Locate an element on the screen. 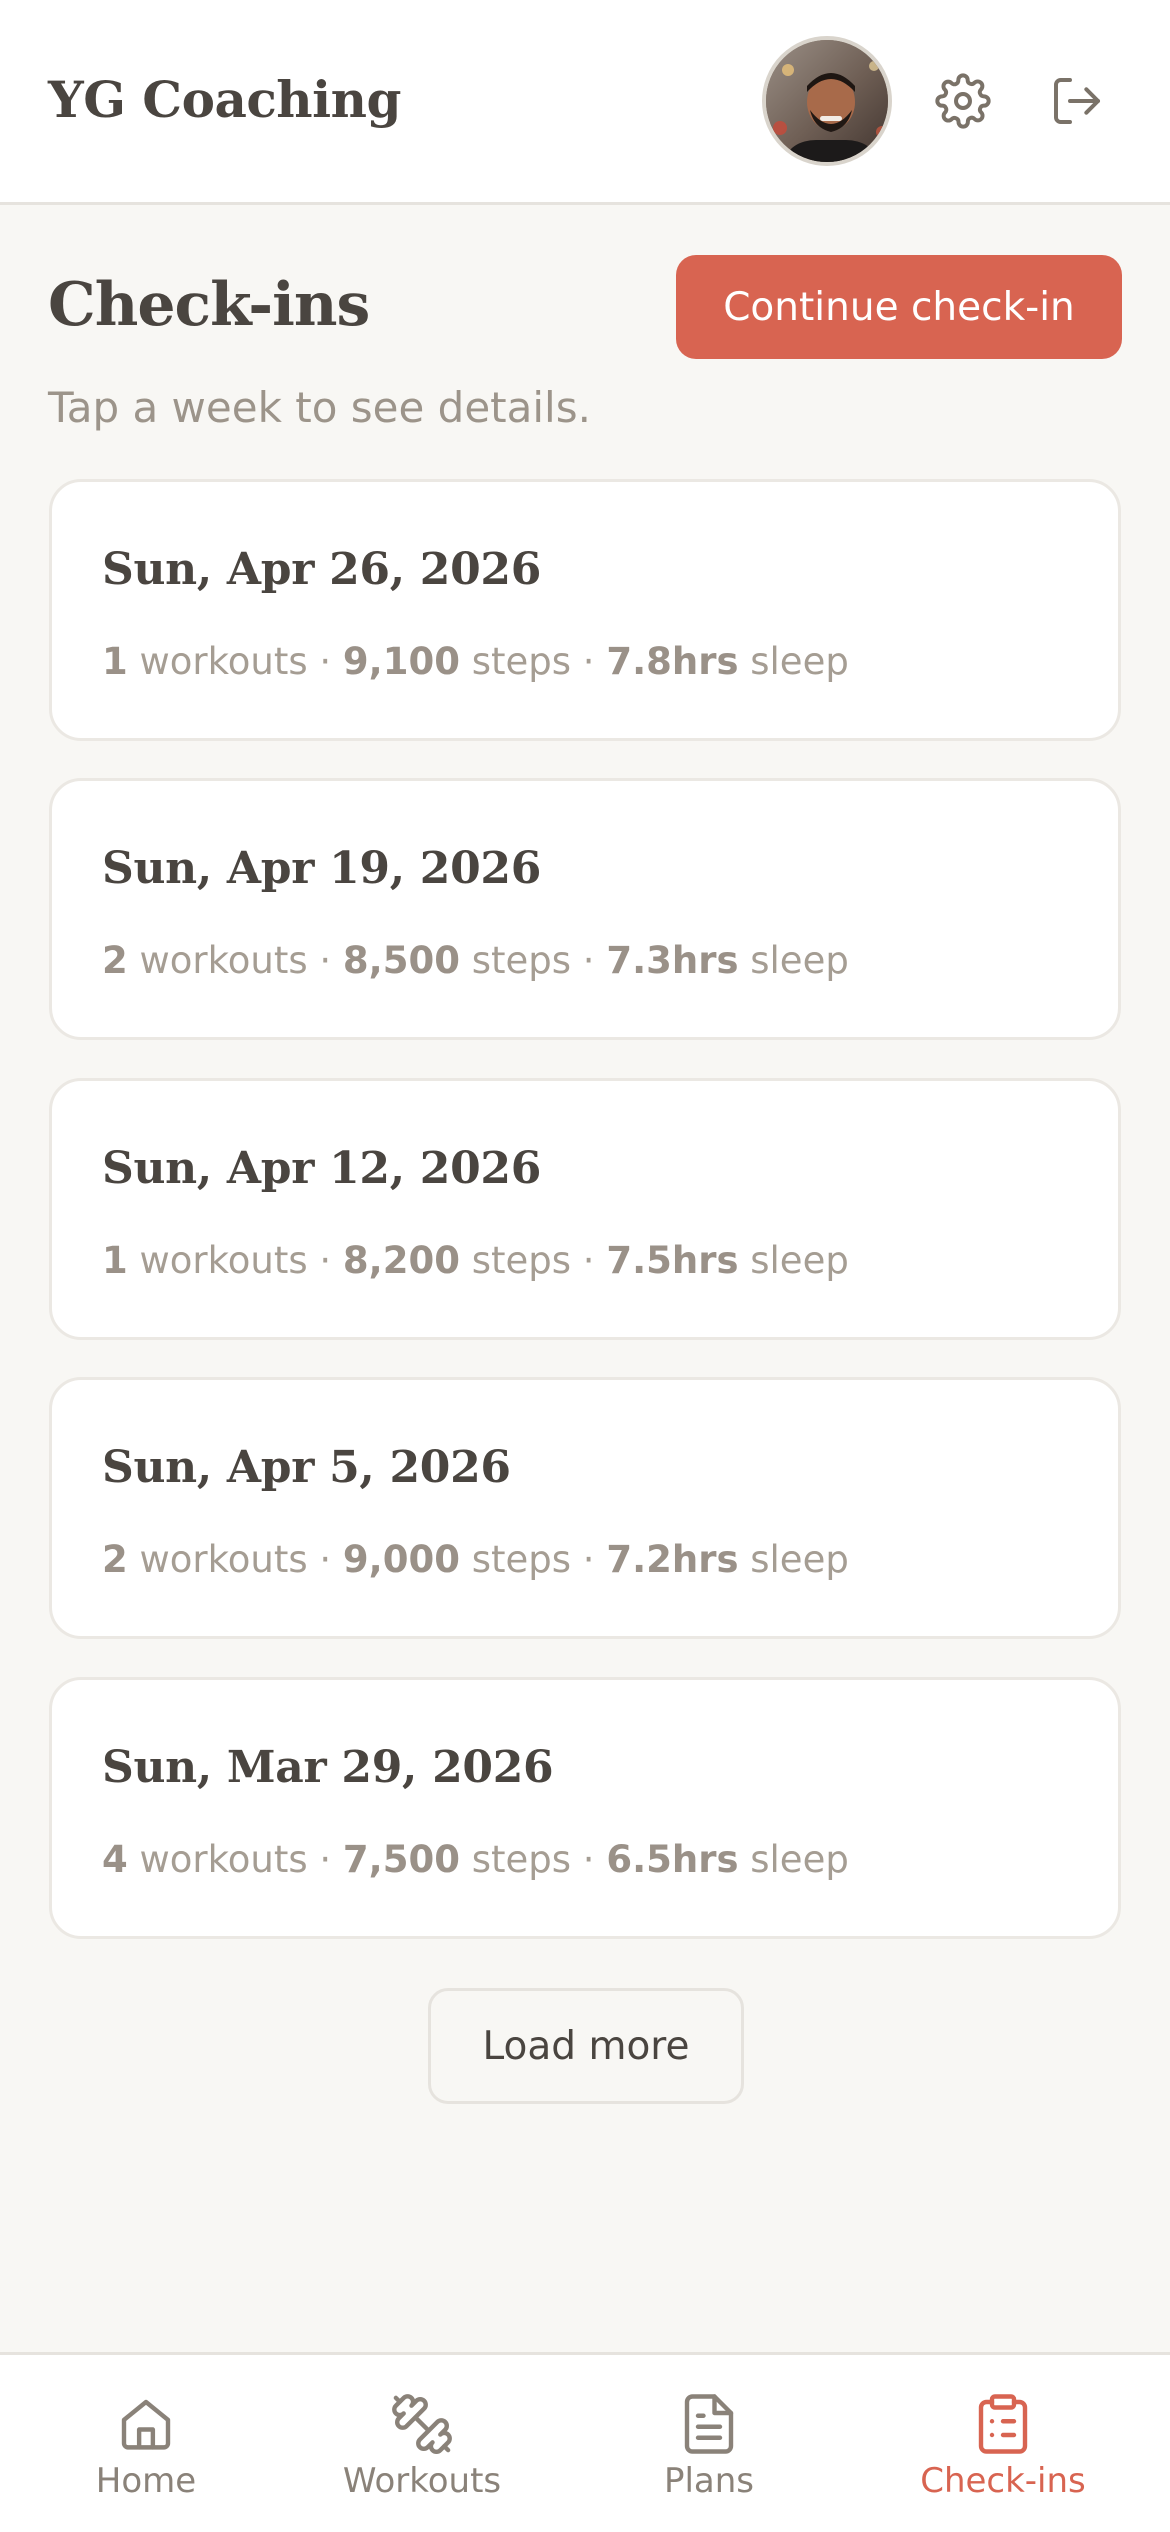  gear-icon is located at coordinates (963, 101).